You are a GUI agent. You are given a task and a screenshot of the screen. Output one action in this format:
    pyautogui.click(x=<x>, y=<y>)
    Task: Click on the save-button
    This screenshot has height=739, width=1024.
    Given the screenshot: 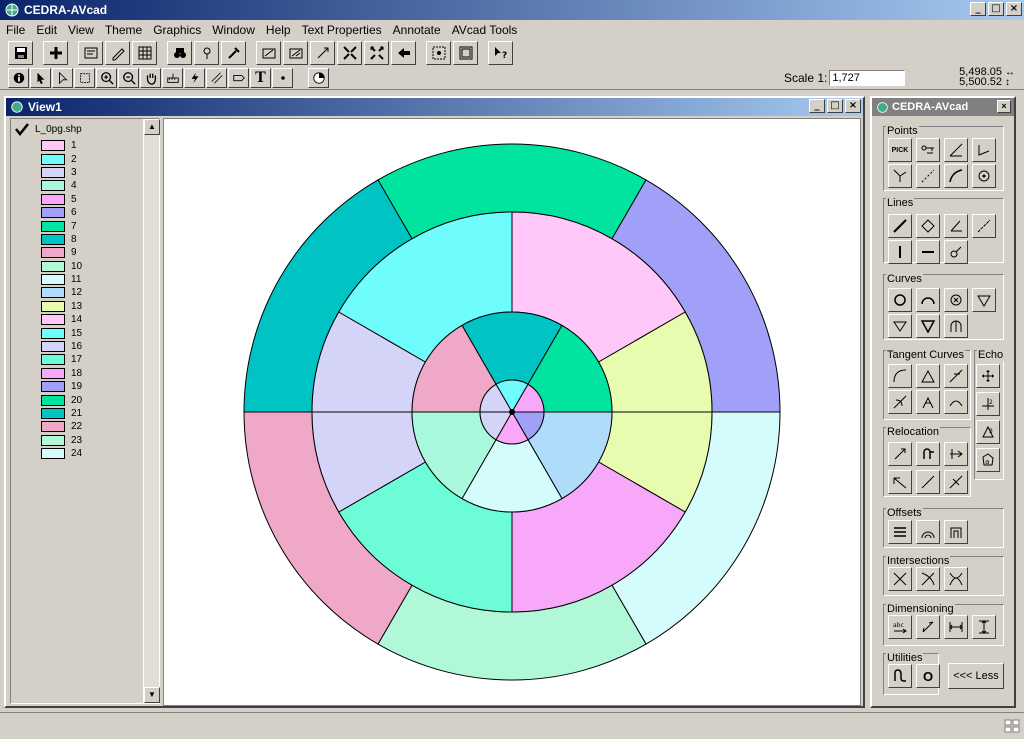 What is the action you would take?
    pyautogui.click(x=20, y=53)
    